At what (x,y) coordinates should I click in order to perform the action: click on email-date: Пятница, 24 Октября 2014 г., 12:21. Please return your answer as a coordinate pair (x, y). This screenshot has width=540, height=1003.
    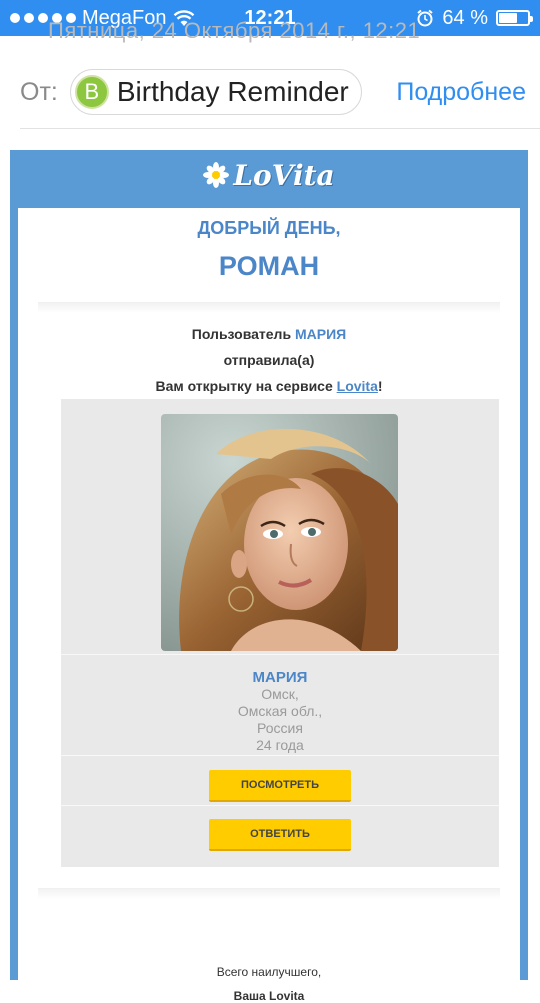
    Looking at the image, I should click on (234, 30).